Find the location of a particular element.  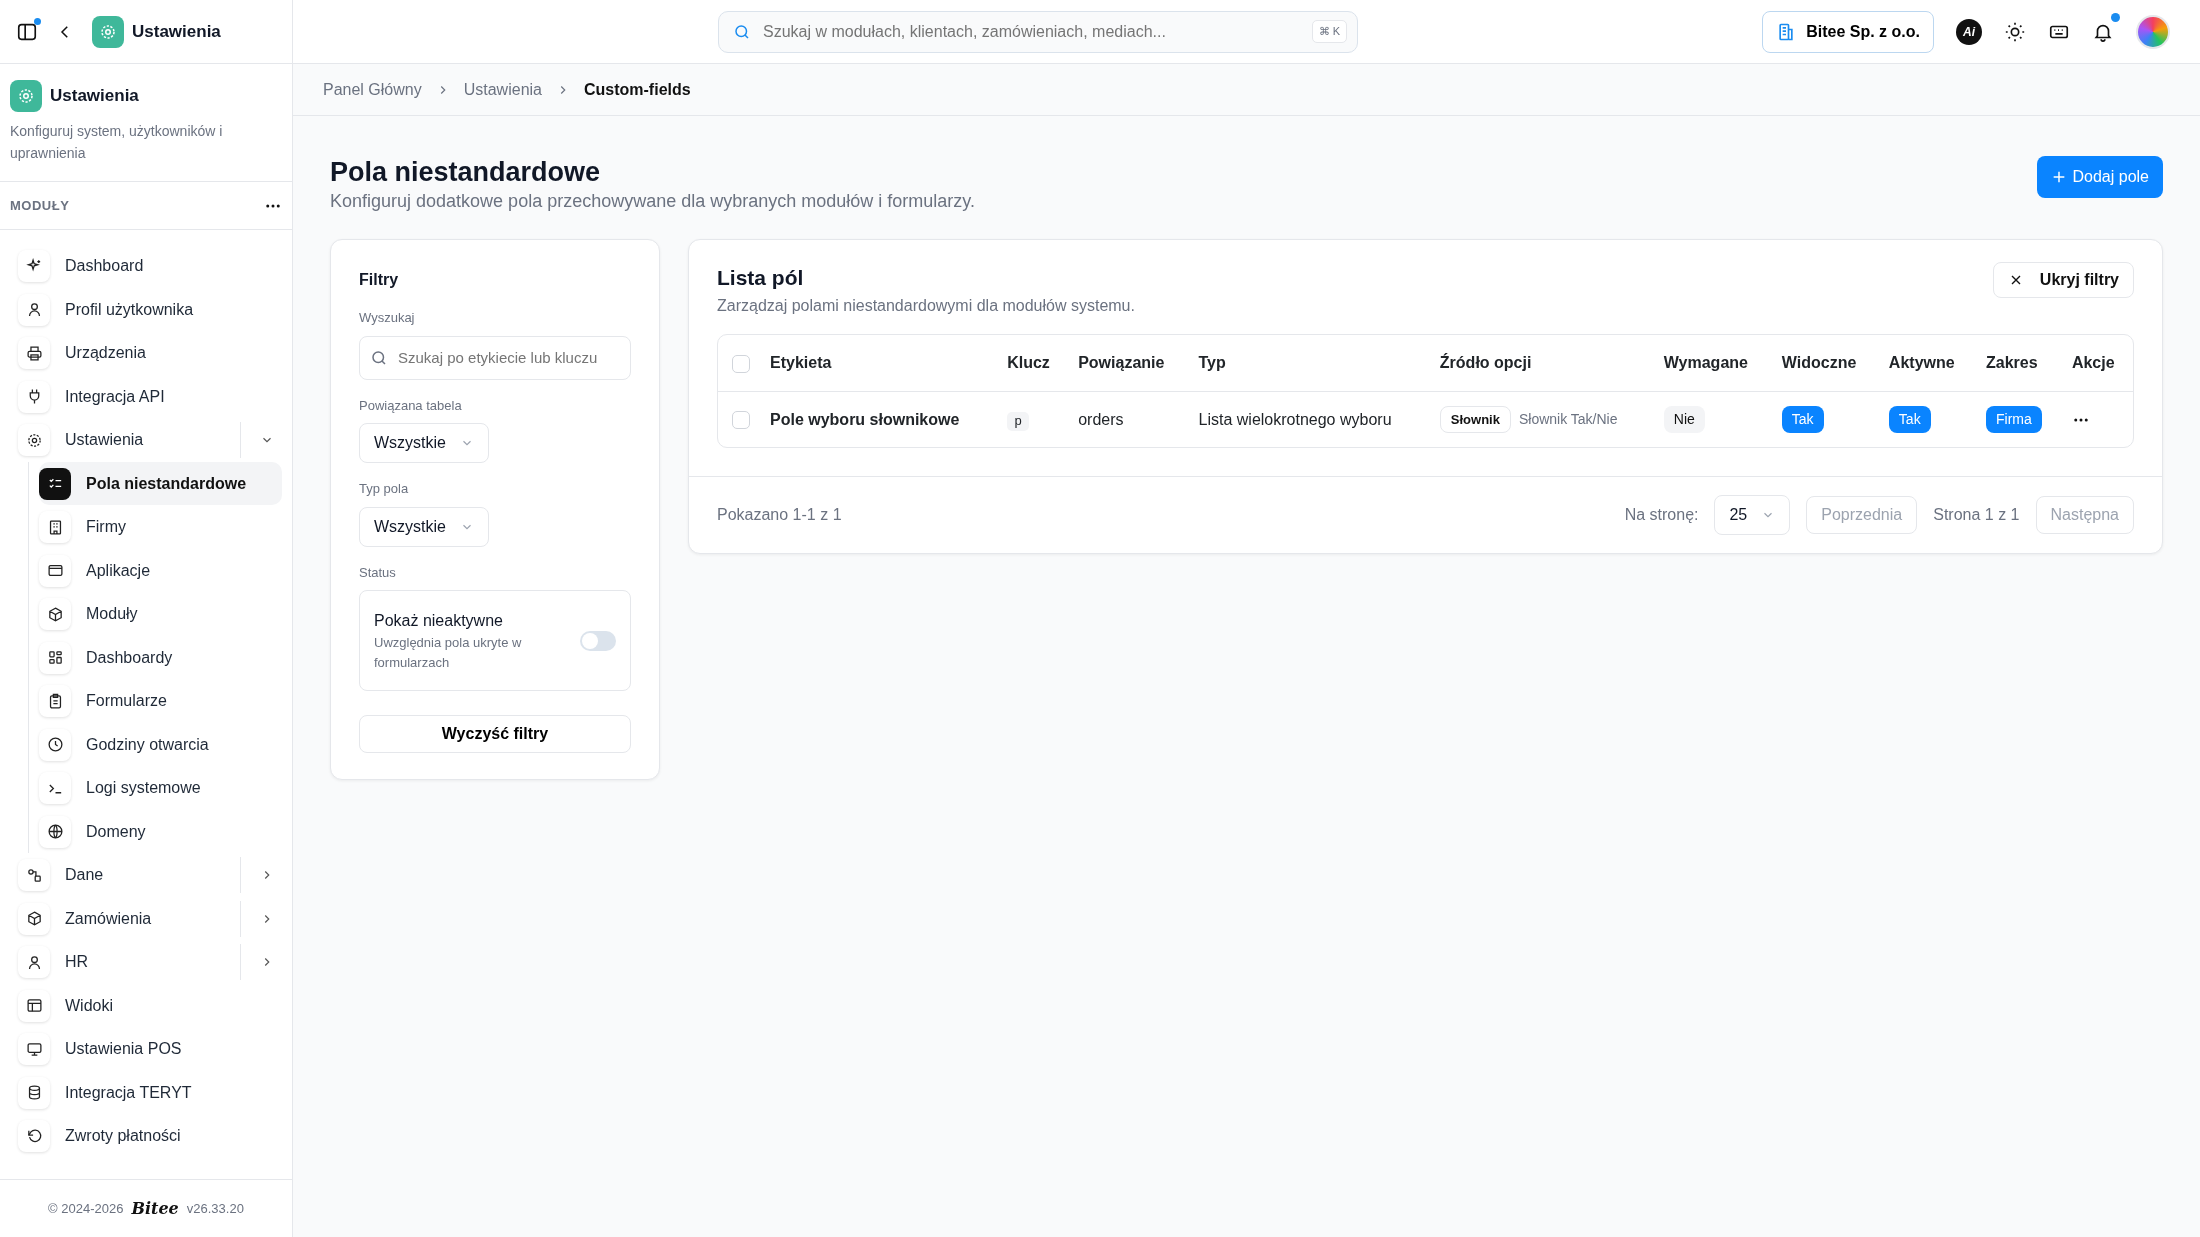

shortcut-hint: ⌘ K is located at coordinates (1329, 31).